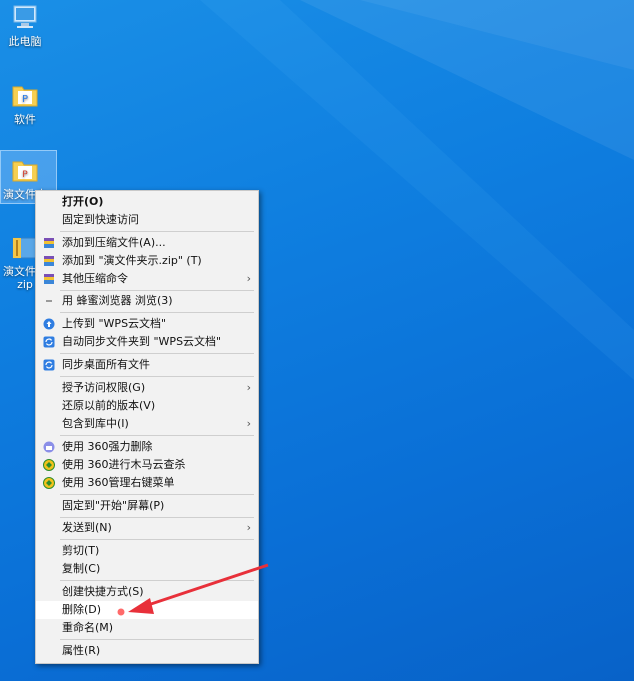  Describe the element at coordinates (25, 119) in the screenshot. I see `desktop-icon-label: 软件` at that location.